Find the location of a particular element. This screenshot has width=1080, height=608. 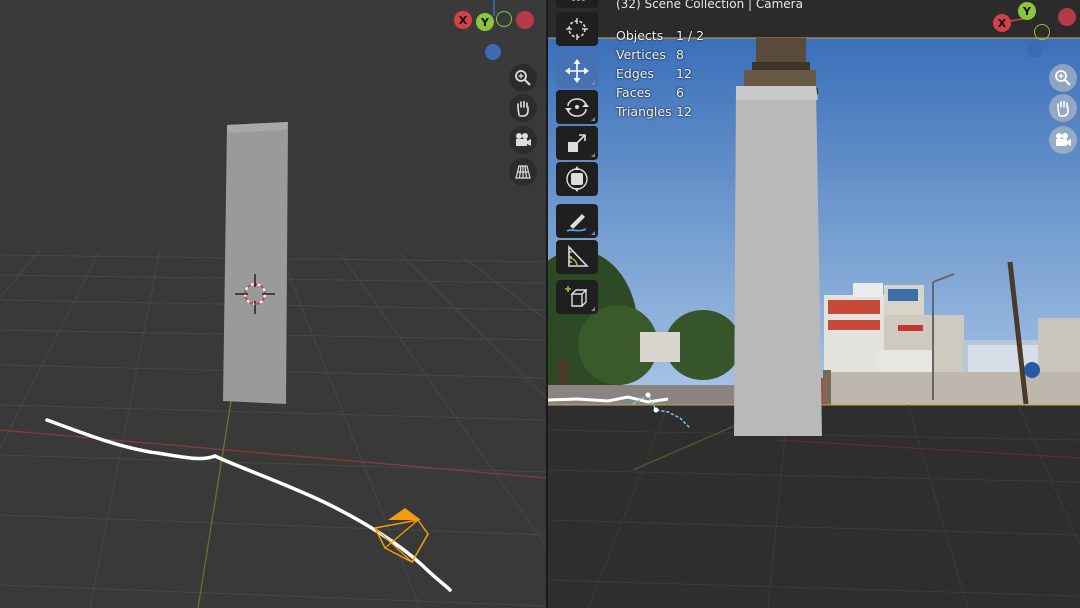

stat-objects: Objects 1 / 2 is located at coordinates (660, 35).